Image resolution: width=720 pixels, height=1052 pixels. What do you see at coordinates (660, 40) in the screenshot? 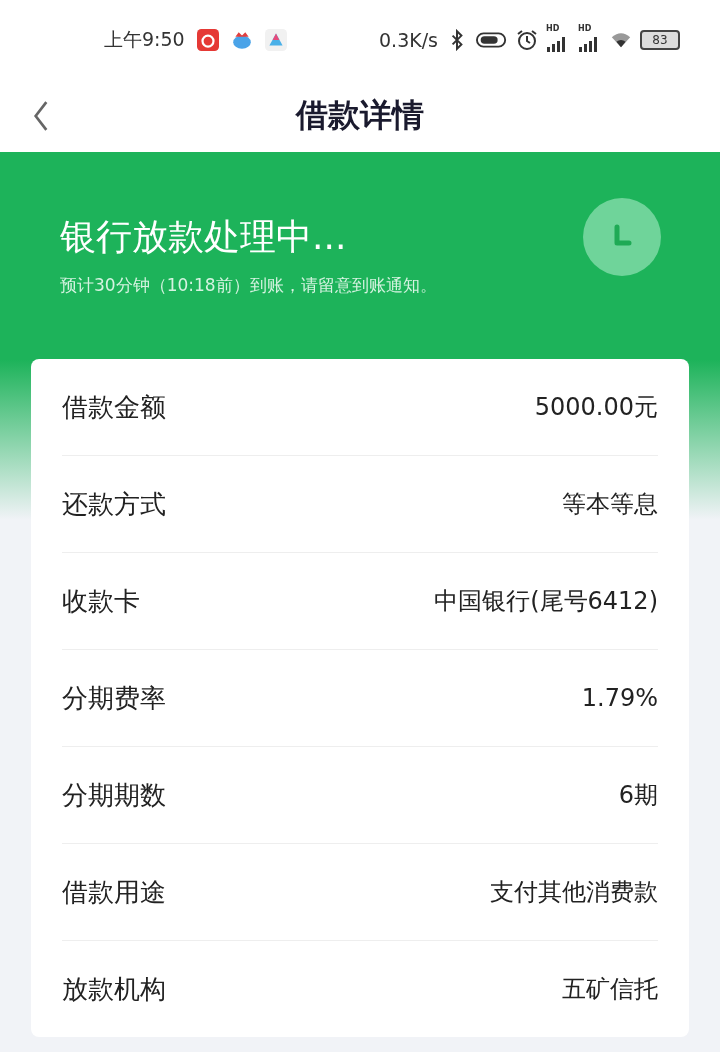
I see `battery-icon: 83` at bounding box center [660, 40].